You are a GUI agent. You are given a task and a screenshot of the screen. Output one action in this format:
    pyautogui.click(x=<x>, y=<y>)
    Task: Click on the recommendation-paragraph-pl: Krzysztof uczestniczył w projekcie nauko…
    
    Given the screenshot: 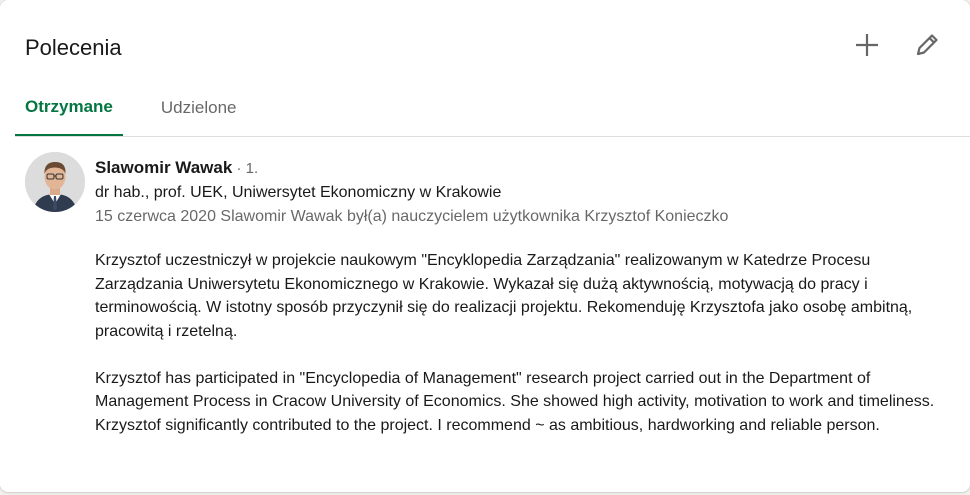 What is the action you would take?
    pyautogui.click(x=504, y=296)
    